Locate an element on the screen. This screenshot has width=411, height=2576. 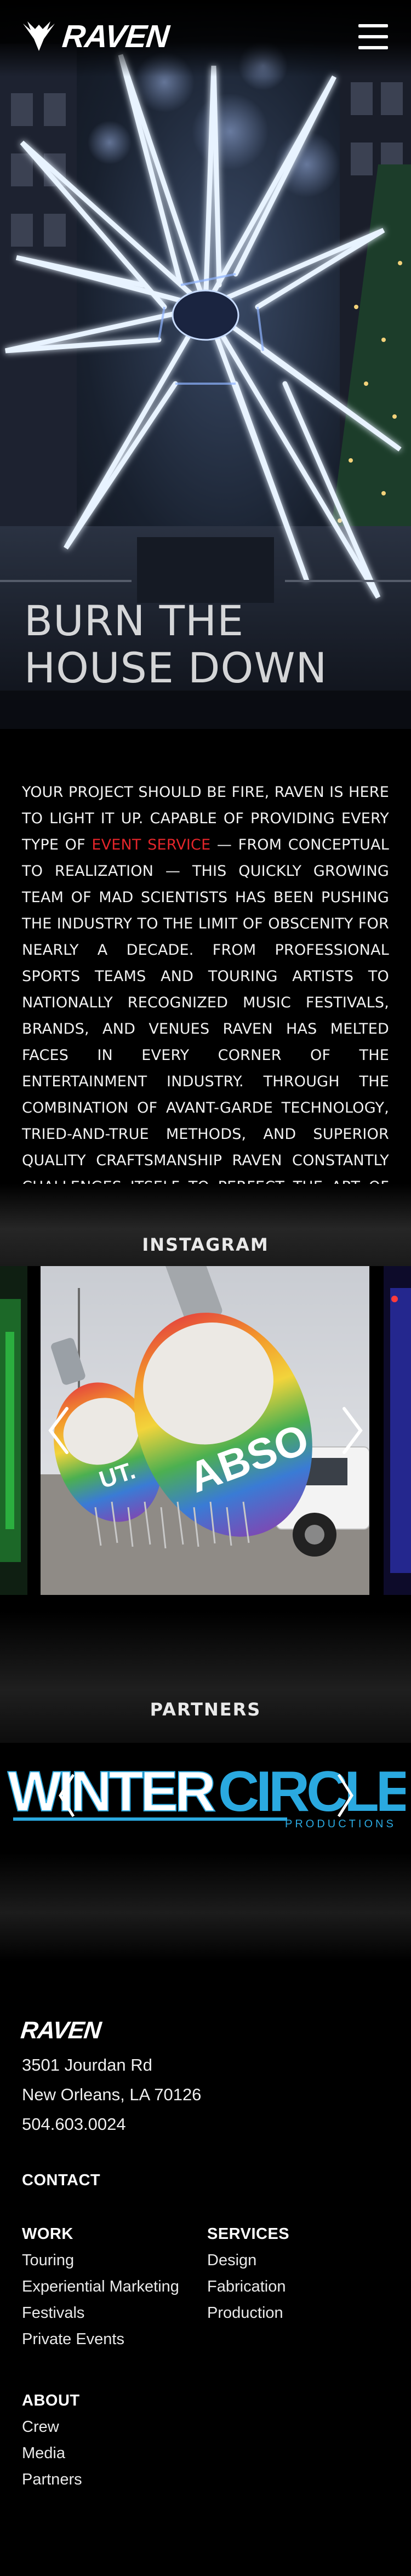
partners-chevron-right-icon is located at coordinates (345, 1795).